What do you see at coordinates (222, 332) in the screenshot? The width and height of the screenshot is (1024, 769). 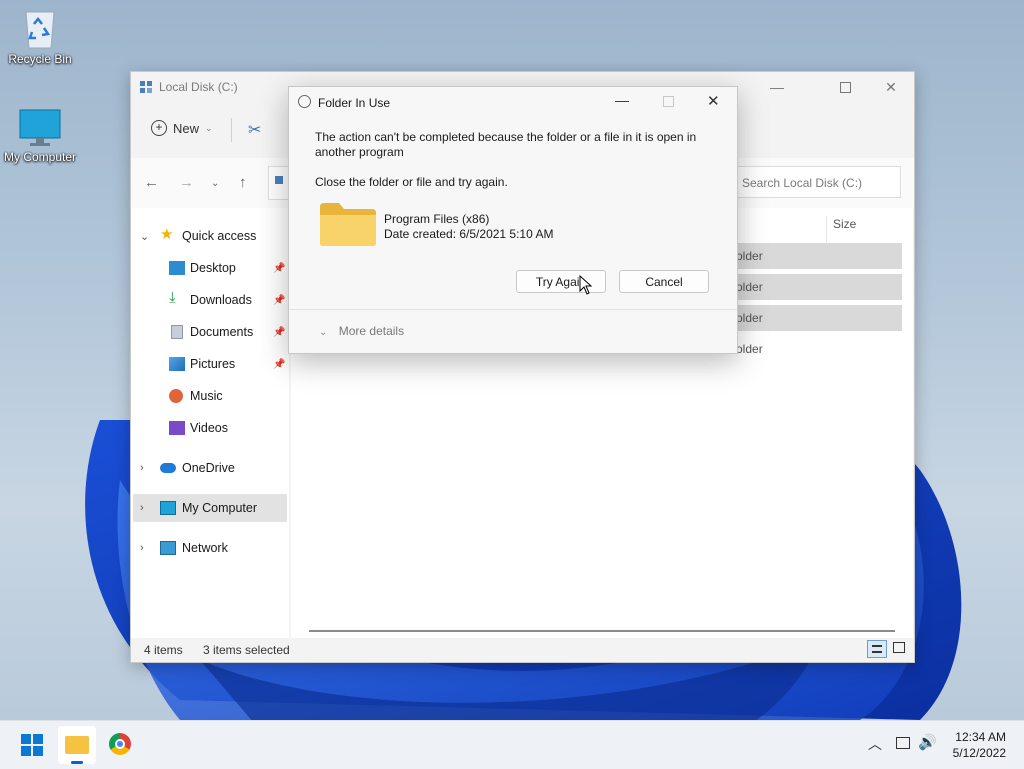 I see `nav-label: Documents` at bounding box center [222, 332].